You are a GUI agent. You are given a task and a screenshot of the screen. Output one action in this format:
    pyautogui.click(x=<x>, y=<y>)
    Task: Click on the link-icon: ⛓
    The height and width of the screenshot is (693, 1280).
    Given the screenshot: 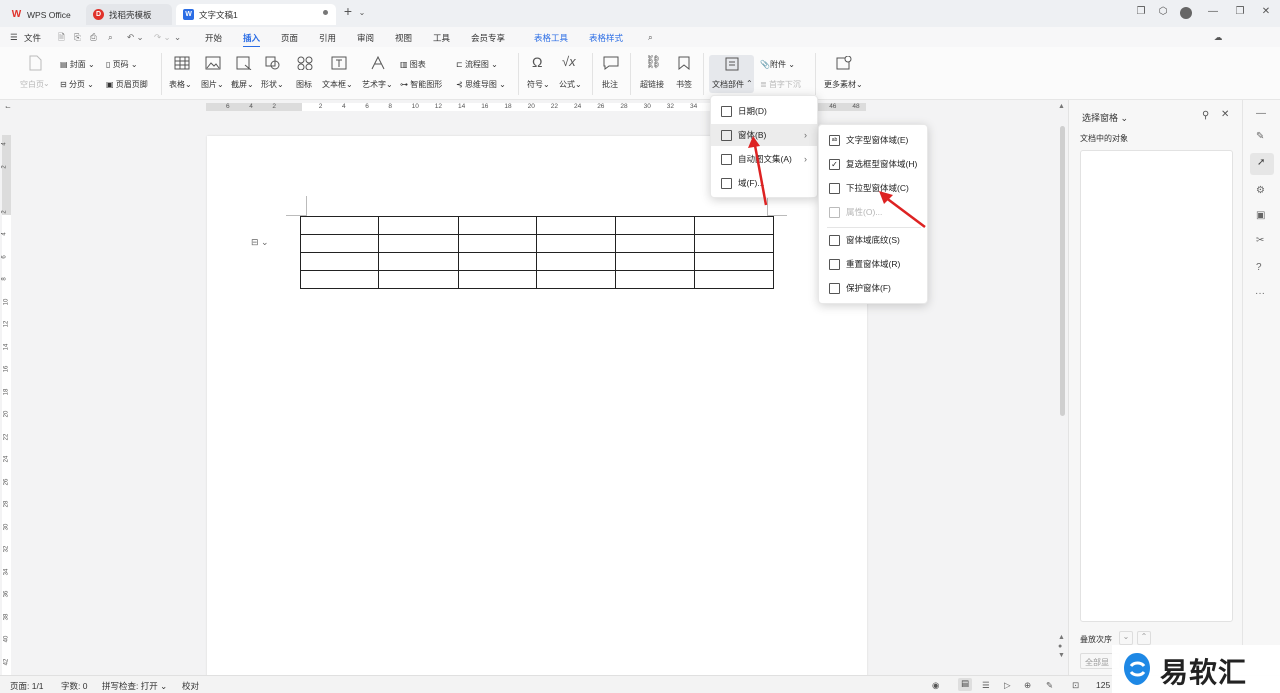 What is the action you would take?
    pyautogui.click(x=653, y=62)
    